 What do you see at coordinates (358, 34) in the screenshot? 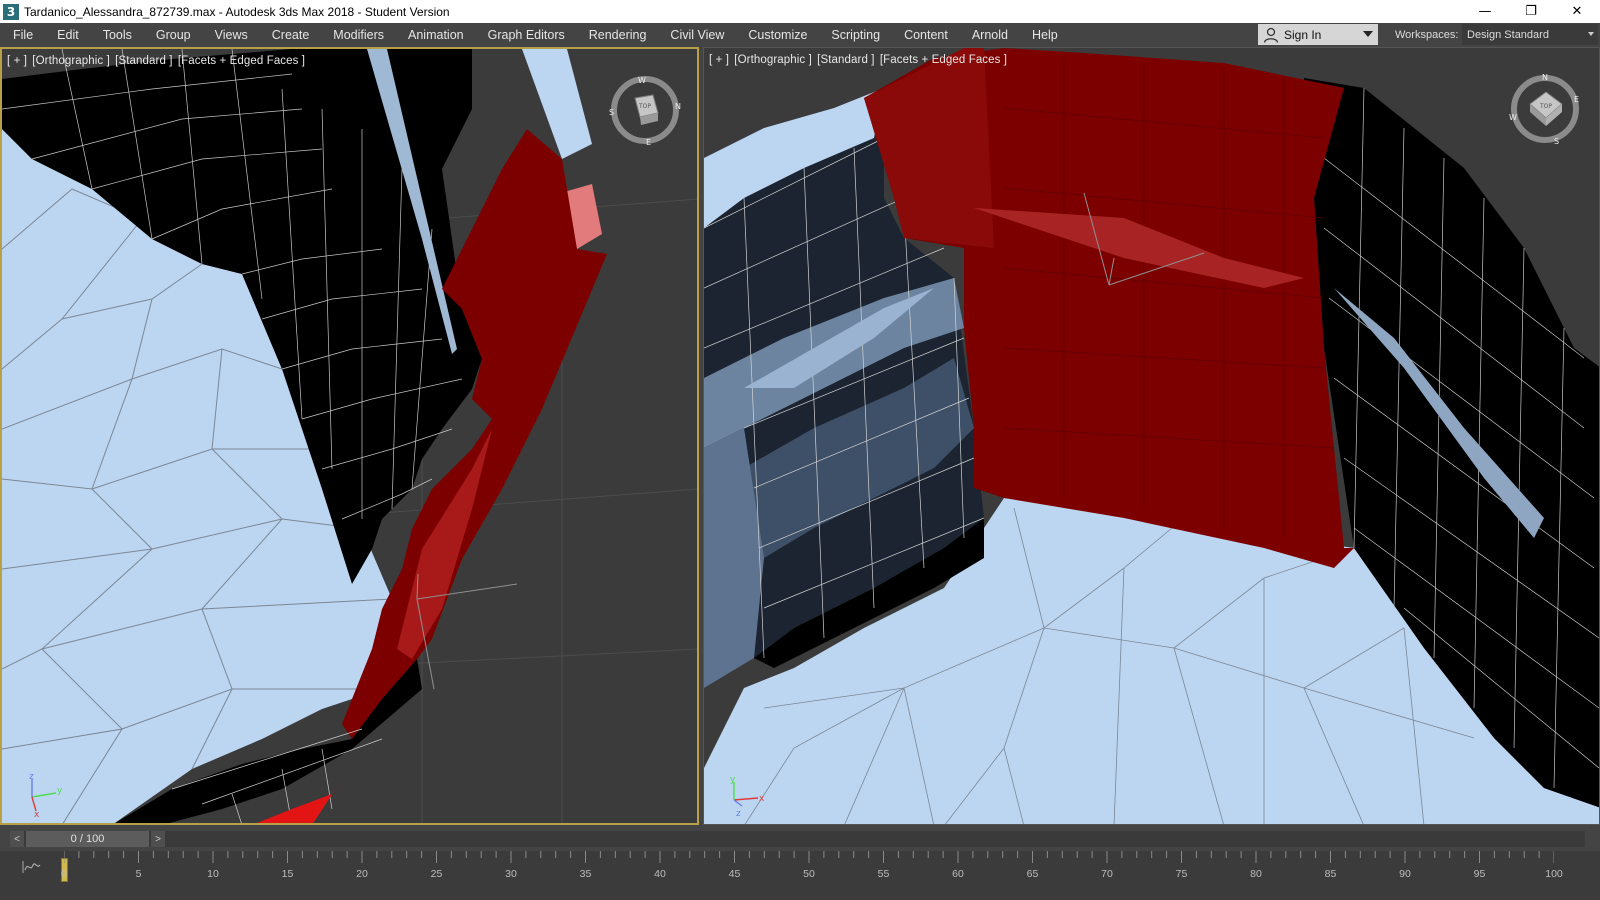
I see `menu-modifiers: Modifiers` at bounding box center [358, 34].